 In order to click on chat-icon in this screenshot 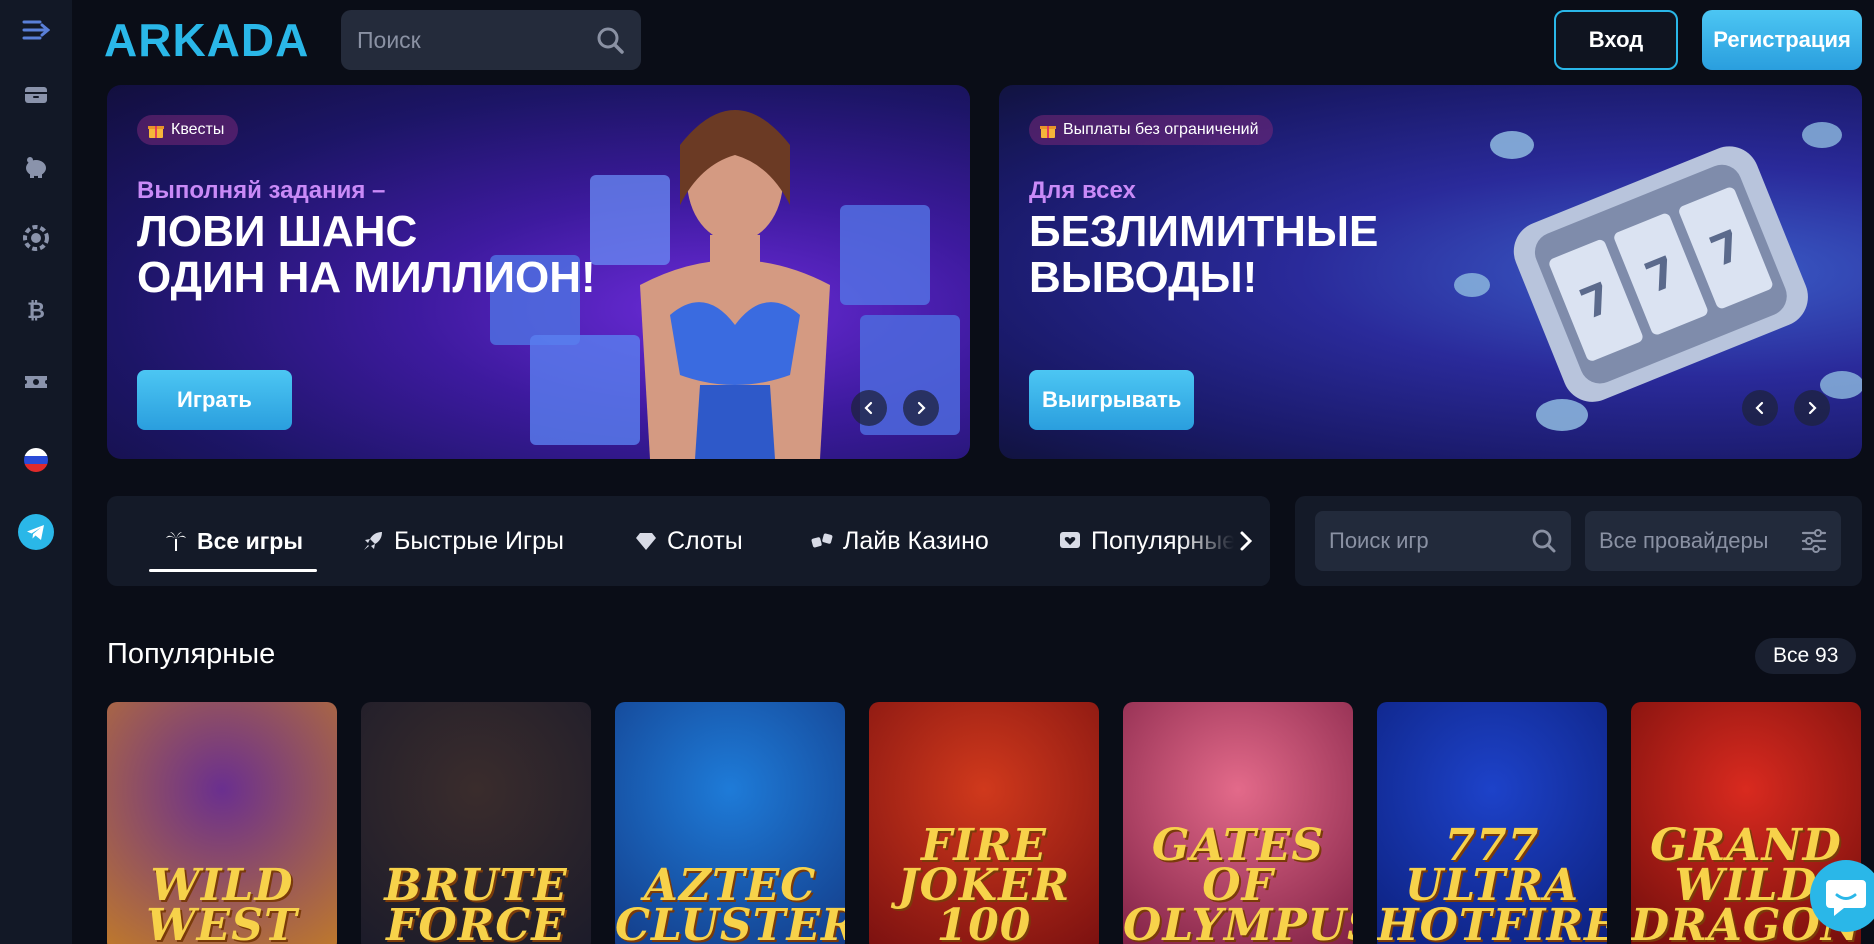, I will do `click(1846, 898)`.